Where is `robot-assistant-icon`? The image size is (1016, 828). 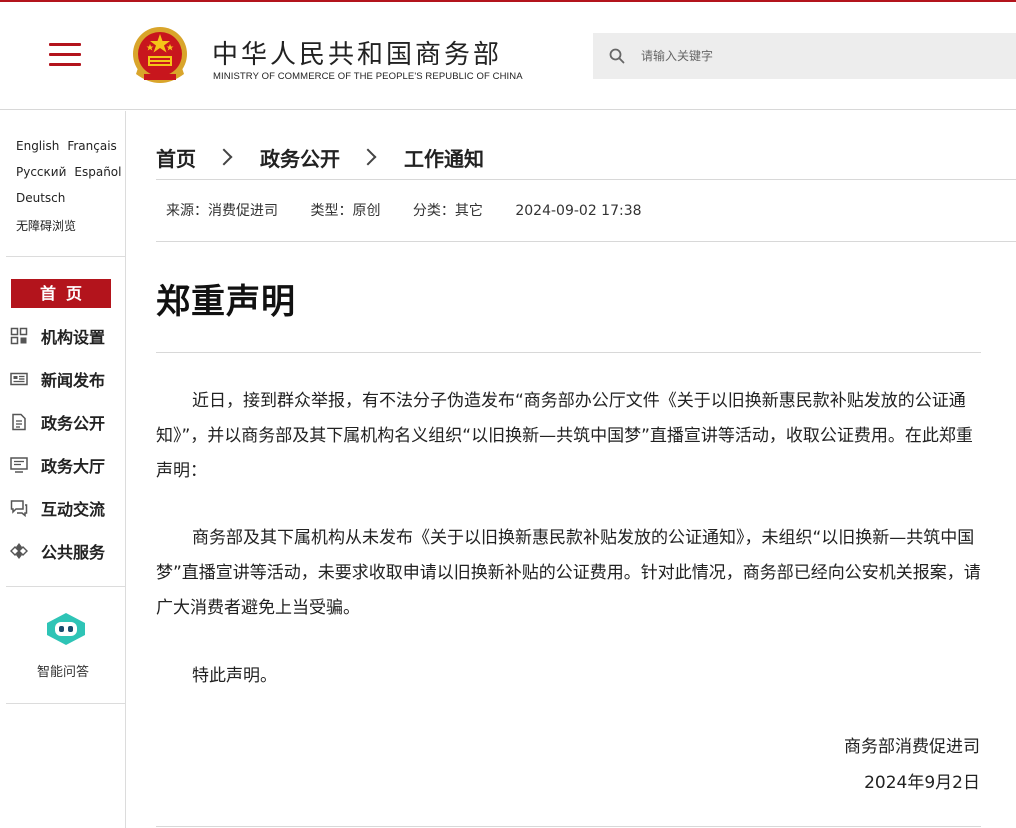 robot-assistant-icon is located at coordinates (66, 629).